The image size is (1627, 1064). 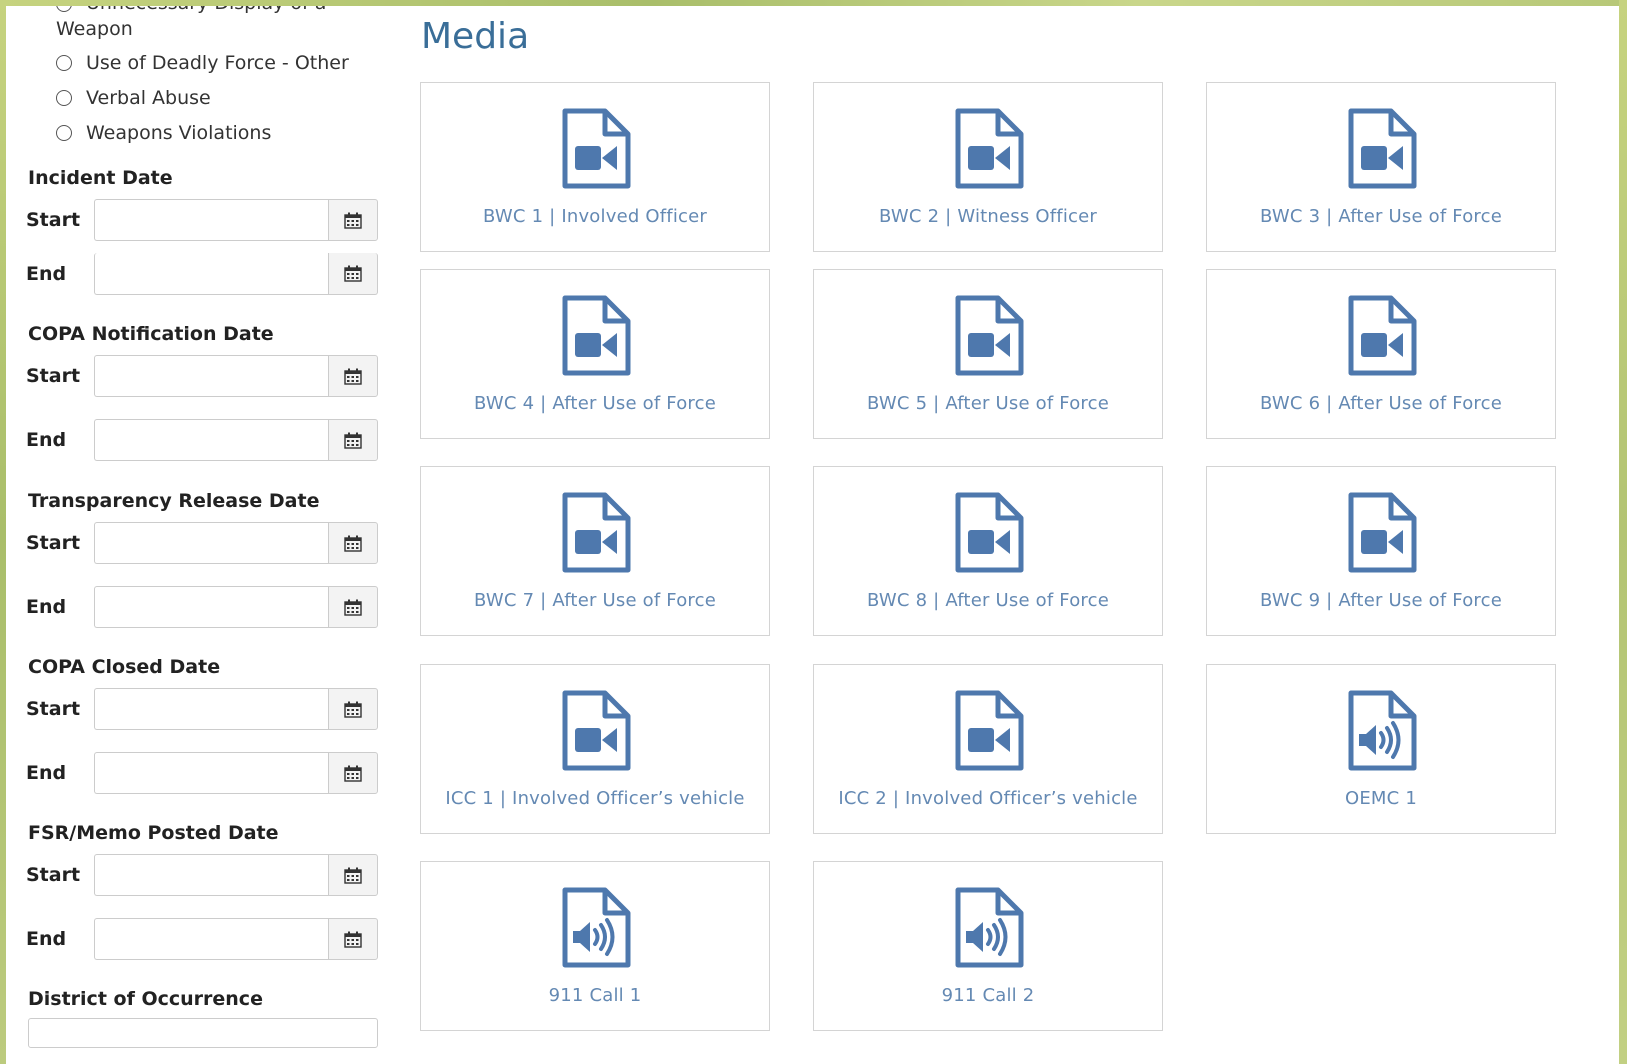 I want to click on media-tile: BWC 4 | After Use of Force, so click(x=595, y=354).